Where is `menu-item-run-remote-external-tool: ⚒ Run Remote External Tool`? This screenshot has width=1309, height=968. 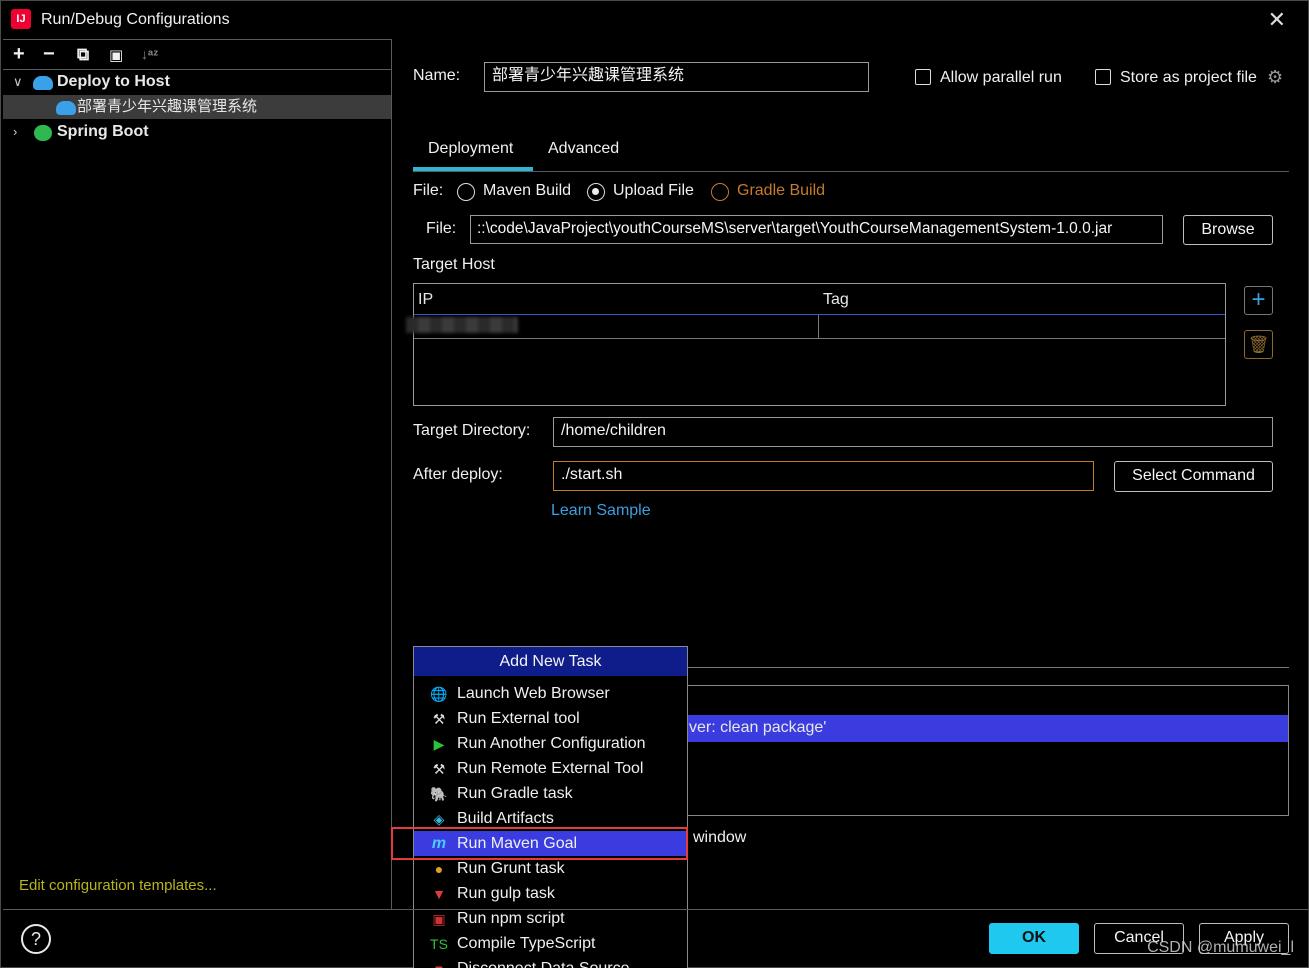 menu-item-run-remote-external-tool: ⚒ Run Remote External Tool is located at coordinates (550, 768).